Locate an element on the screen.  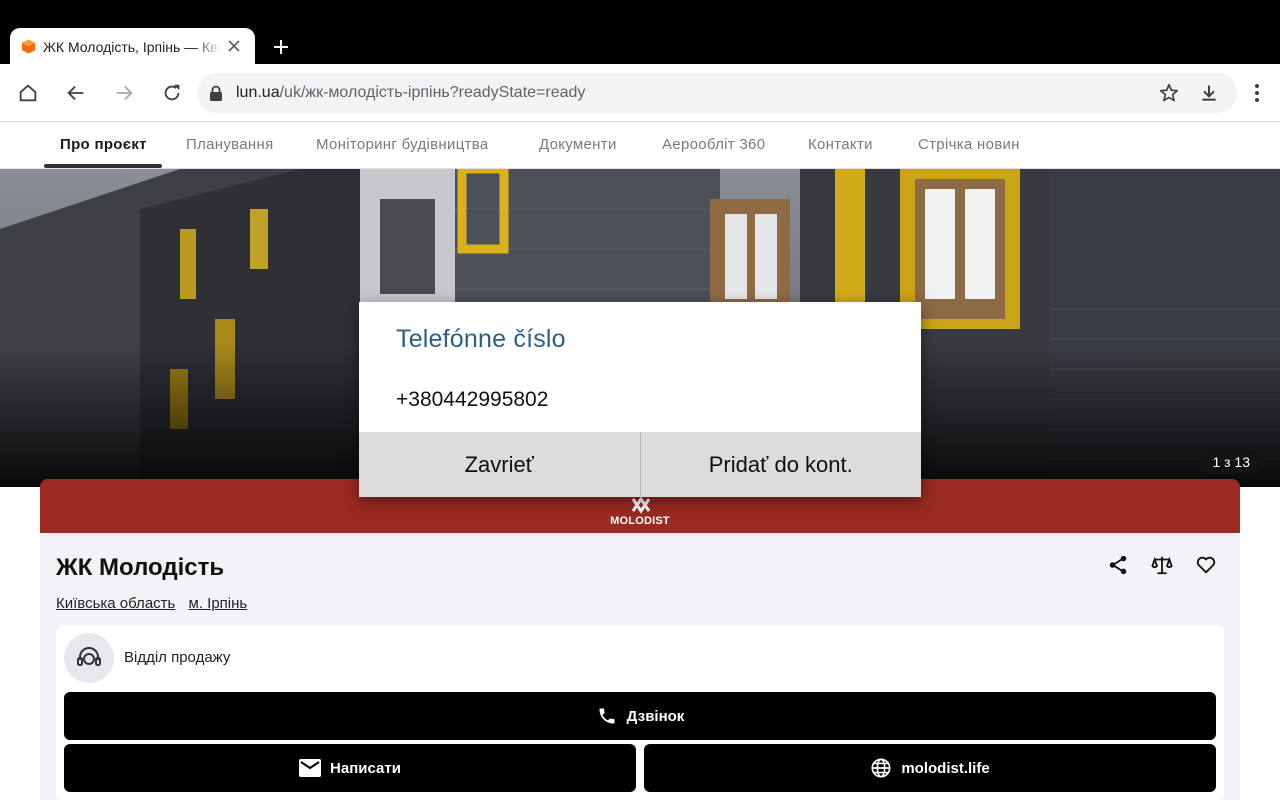
nav-tab-about: Про проєкт is located at coordinates (103, 144).